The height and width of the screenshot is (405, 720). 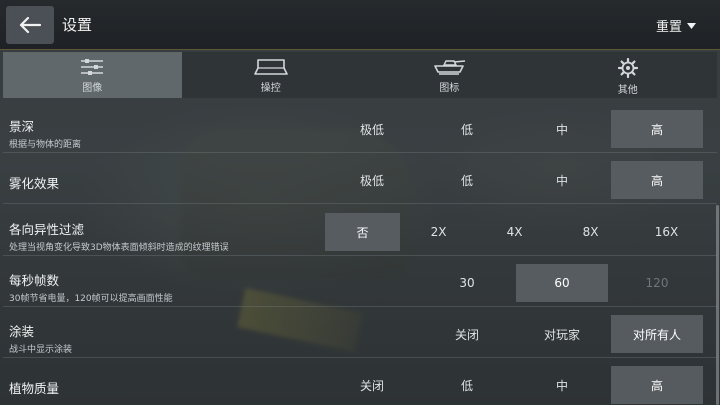 What do you see at coordinates (590, 232) in the screenshot?
I see `option-button: 8X` at bounding box center [590, 232].